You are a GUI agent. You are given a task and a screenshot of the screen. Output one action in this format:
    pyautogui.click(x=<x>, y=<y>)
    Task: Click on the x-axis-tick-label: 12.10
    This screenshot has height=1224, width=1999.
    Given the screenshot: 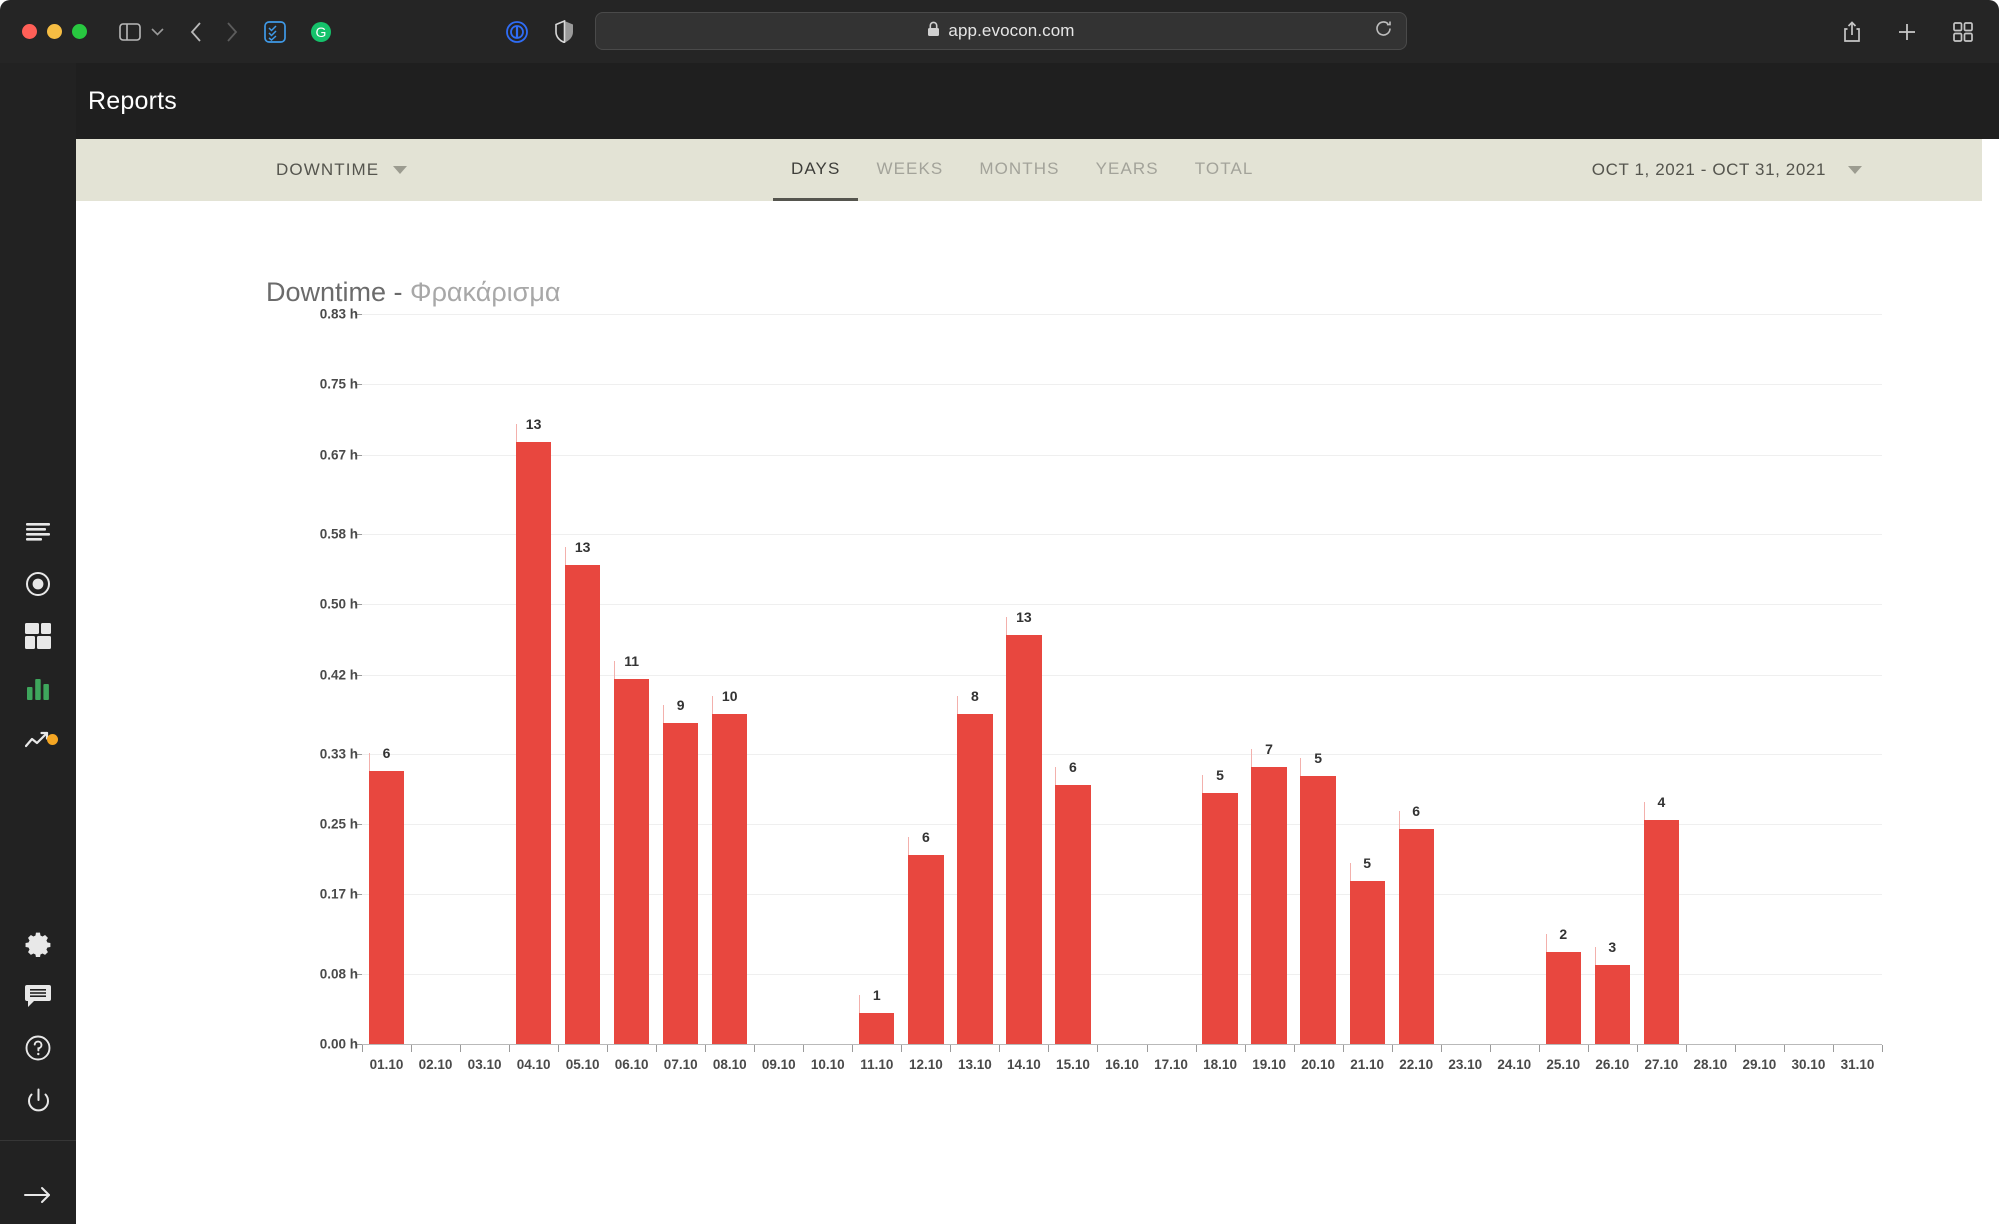 What is the action you would take?
    pyautogui.click(x=925, y=1064)
    